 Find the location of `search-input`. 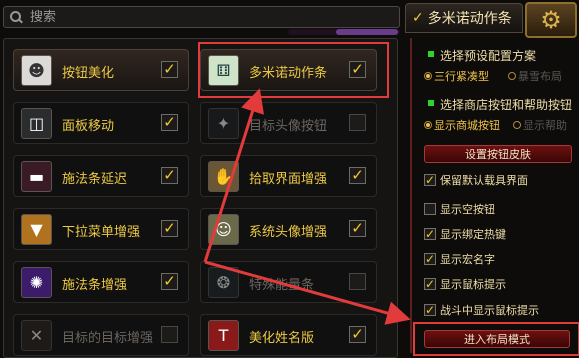

search-input is located at coordinates (200, 17).